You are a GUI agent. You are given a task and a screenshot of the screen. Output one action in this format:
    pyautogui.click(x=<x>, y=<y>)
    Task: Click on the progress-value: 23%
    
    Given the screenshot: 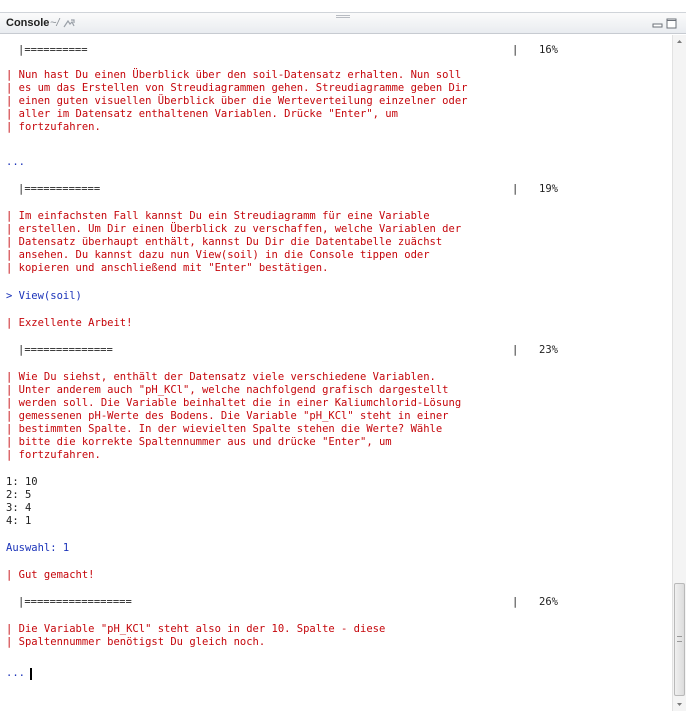 What is the action you would take?
    pyautogui.click(x=548, y=350)
    